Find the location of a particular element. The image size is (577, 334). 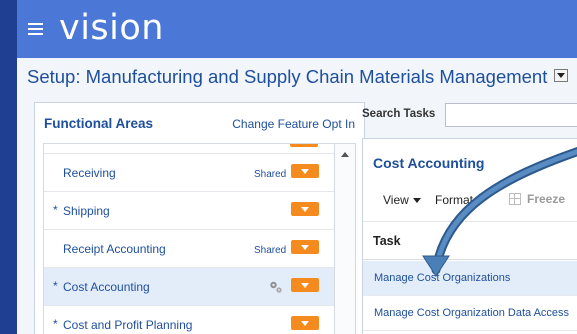

brand-logo: vision is located at coordinates (111, 28).